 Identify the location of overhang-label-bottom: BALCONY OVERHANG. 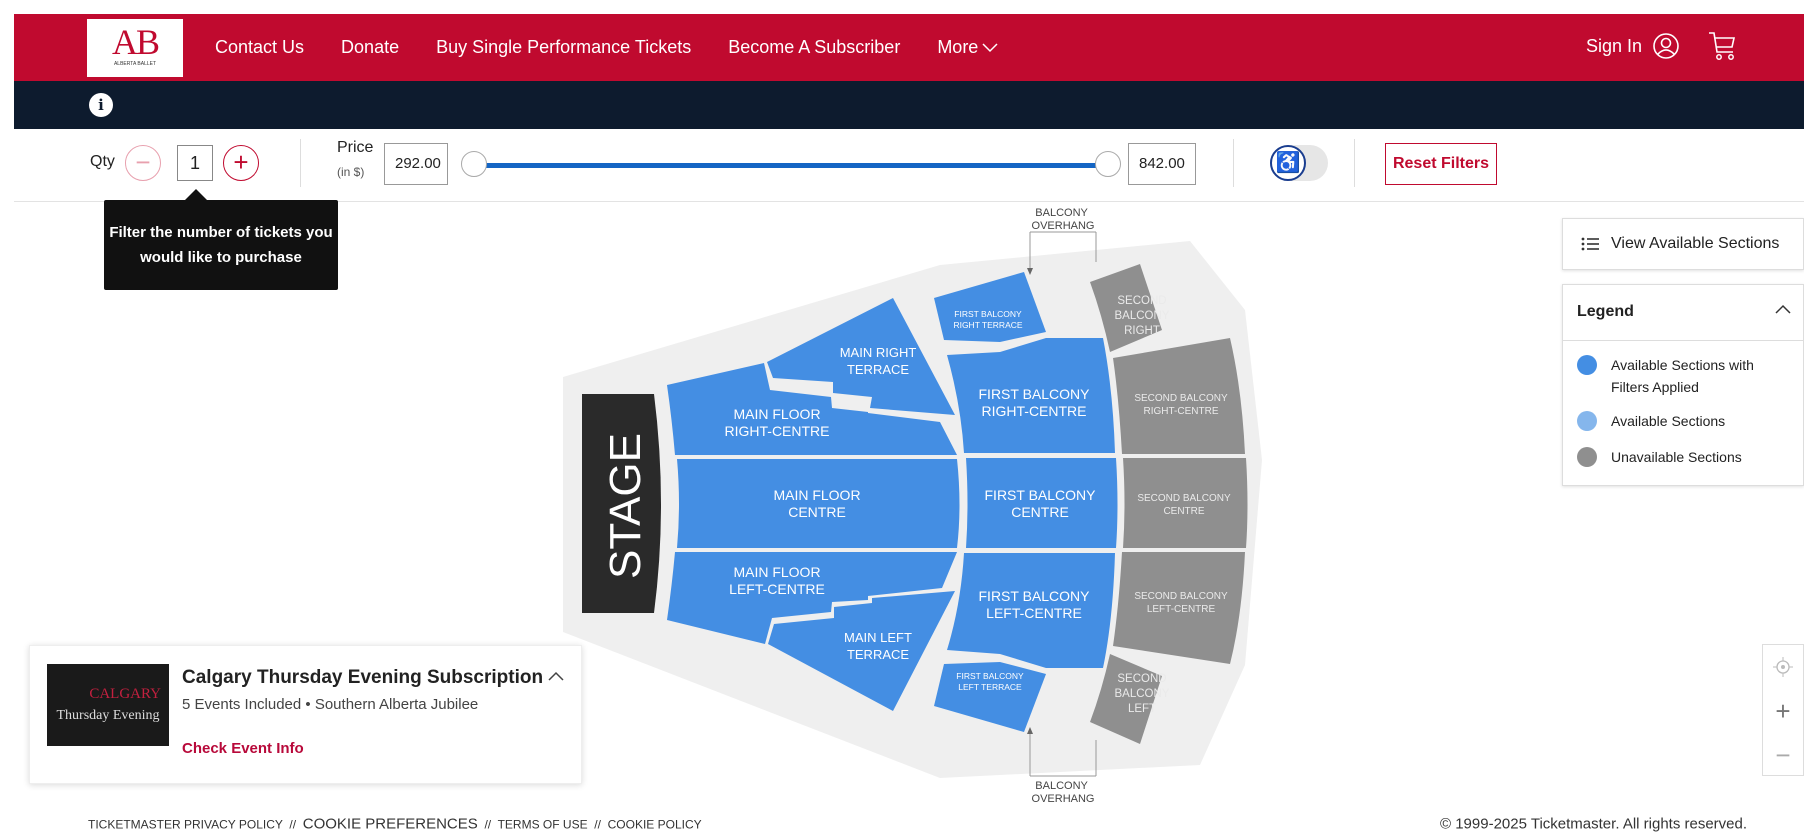
(1063, 792).